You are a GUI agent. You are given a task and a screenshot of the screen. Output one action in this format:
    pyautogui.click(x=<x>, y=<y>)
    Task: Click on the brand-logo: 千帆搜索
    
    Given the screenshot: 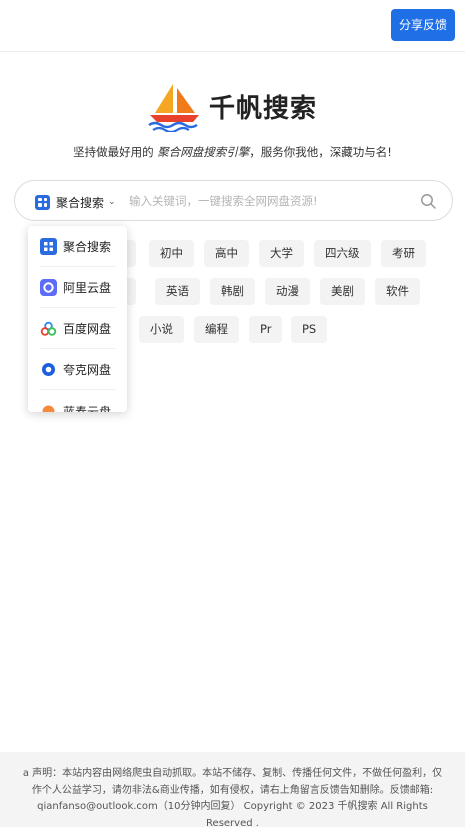 What is the action you would take?
    pyautogui.click(x=237, y=107)
    